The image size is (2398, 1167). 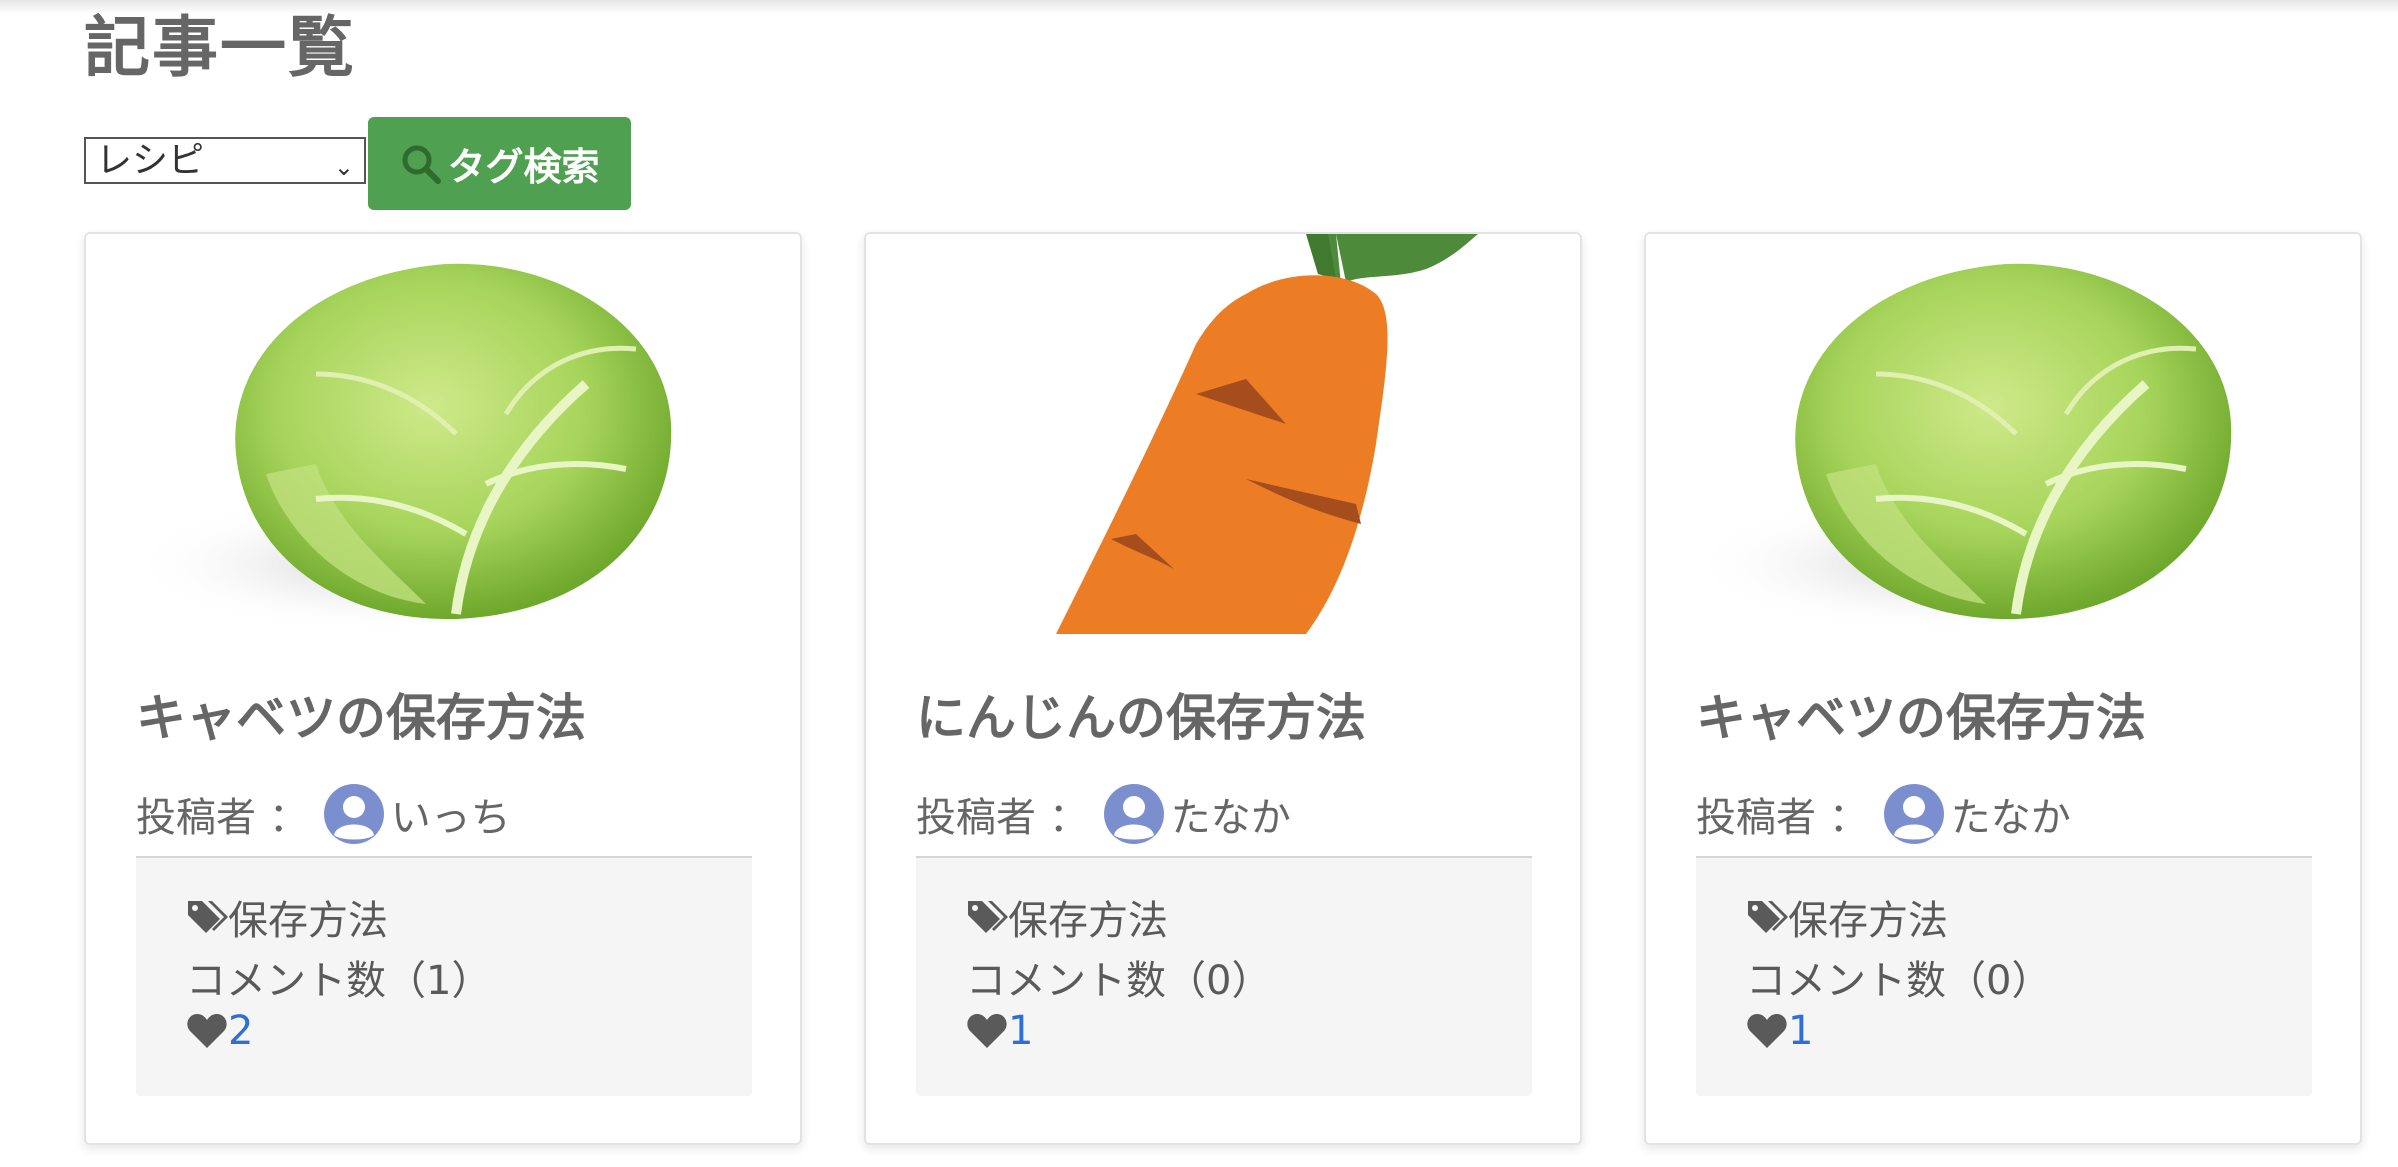 I want to click on article-title: にんじんの保存方法, so click(x=1141, y=714).